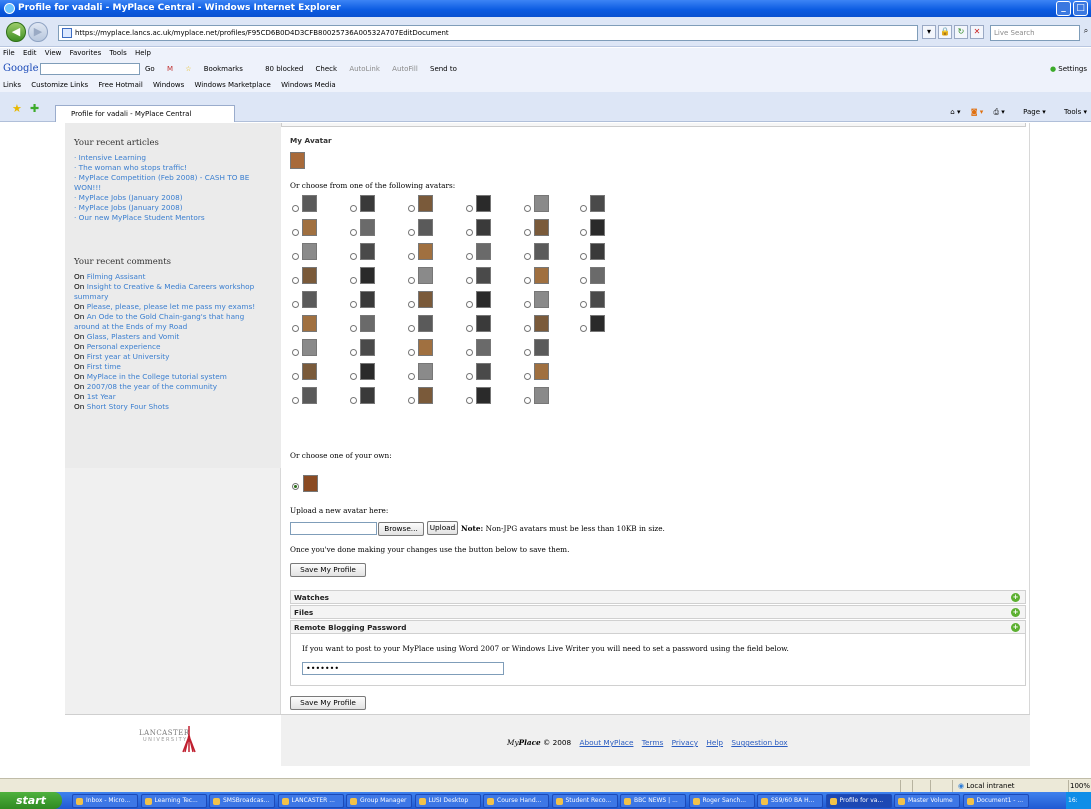  Describe the element at coordinates (379, 801) in the screenshot. I see `taskbar-button: Group Manager` at that location.